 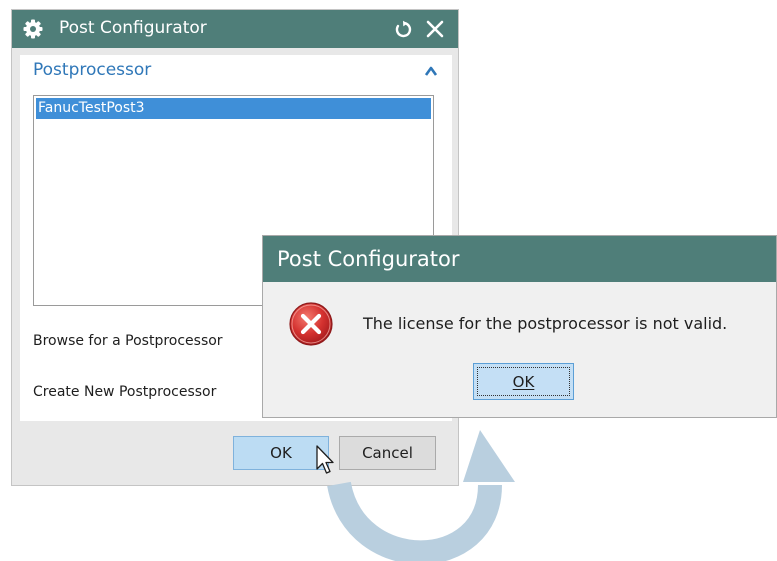 I want to click on gear-icon, so click(x=33, y=29).